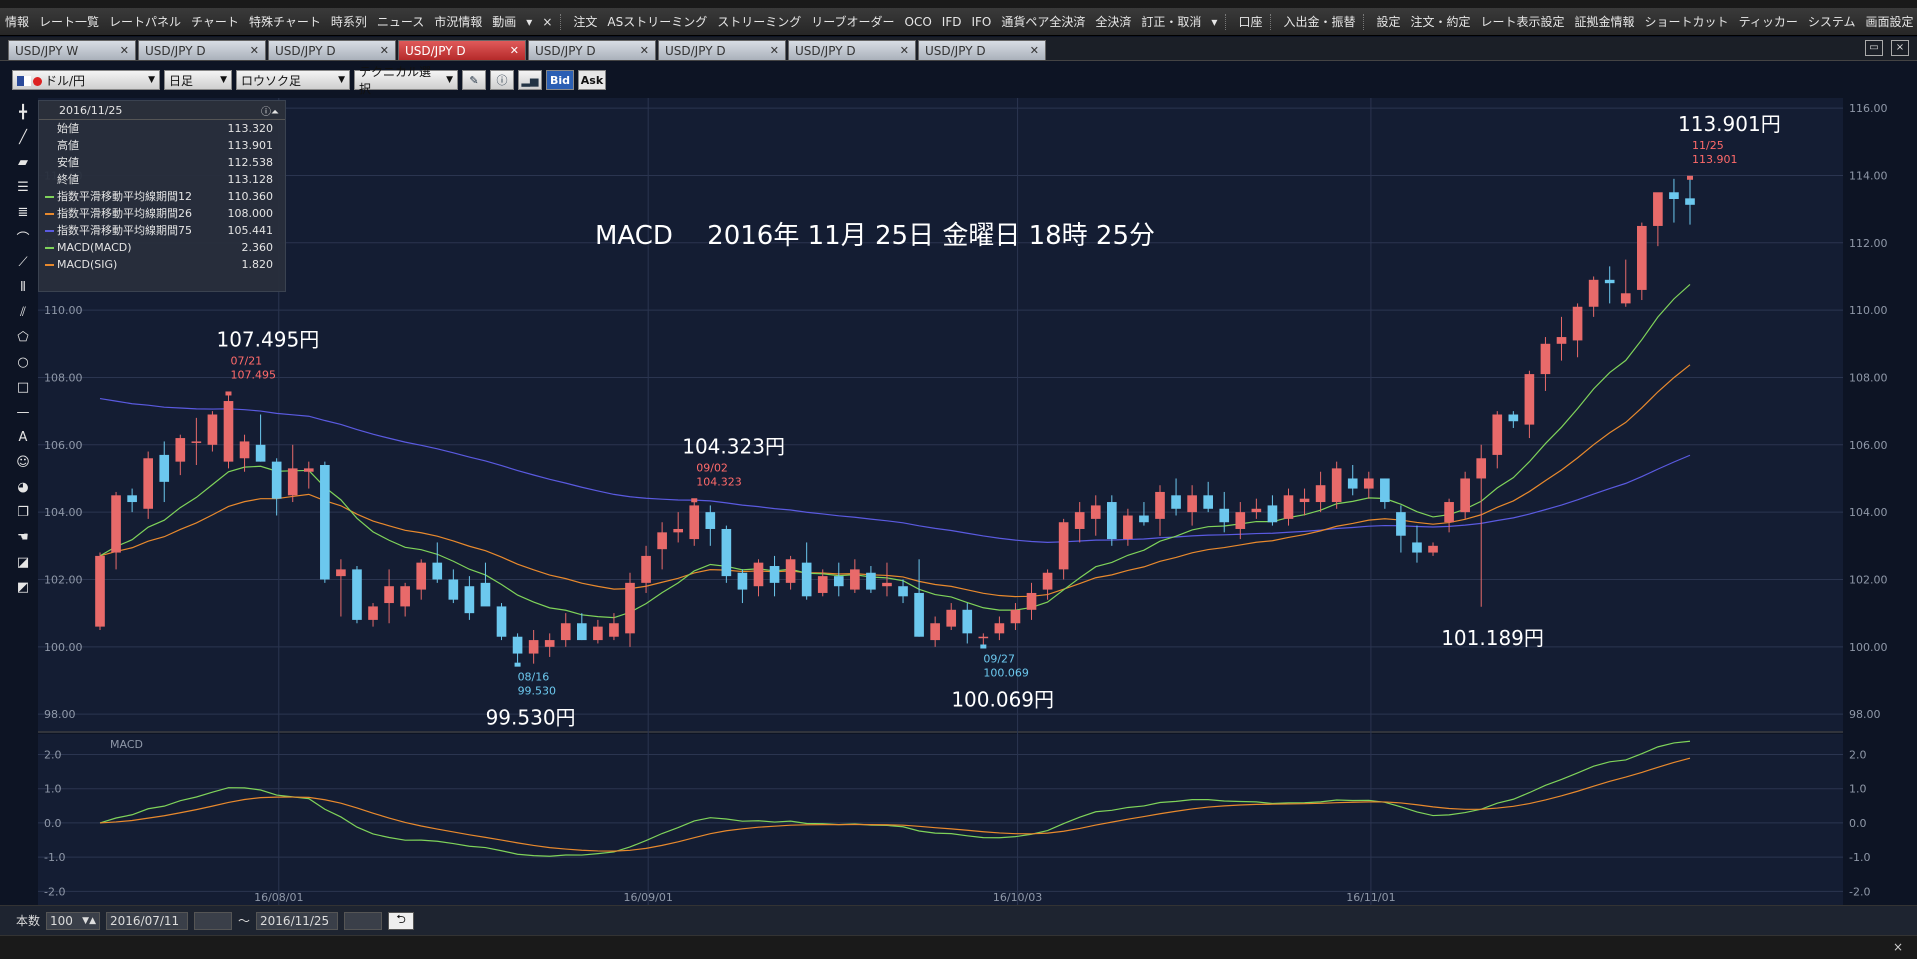  What do you see at coordinates (981, 22) in the screenshot?
I see `menu-item: IFO` at bounding box center [981, 22].